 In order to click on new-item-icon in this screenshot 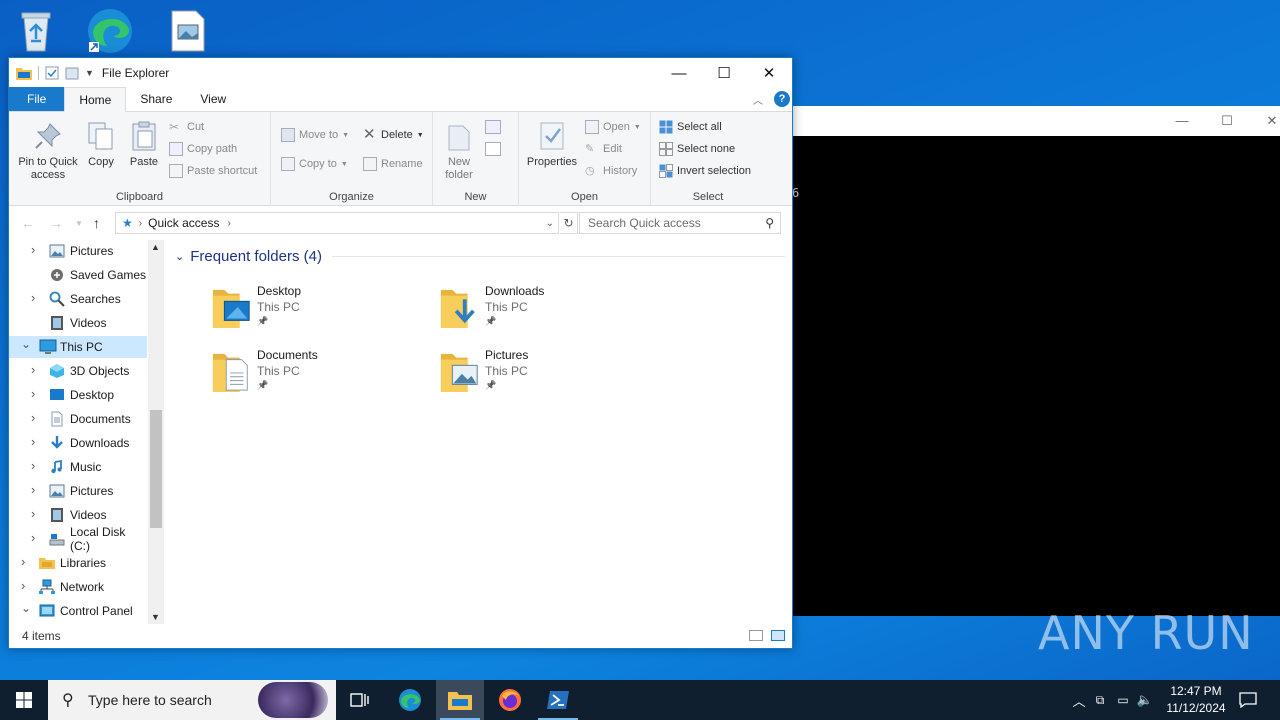, I will do `click(493, 127)`.